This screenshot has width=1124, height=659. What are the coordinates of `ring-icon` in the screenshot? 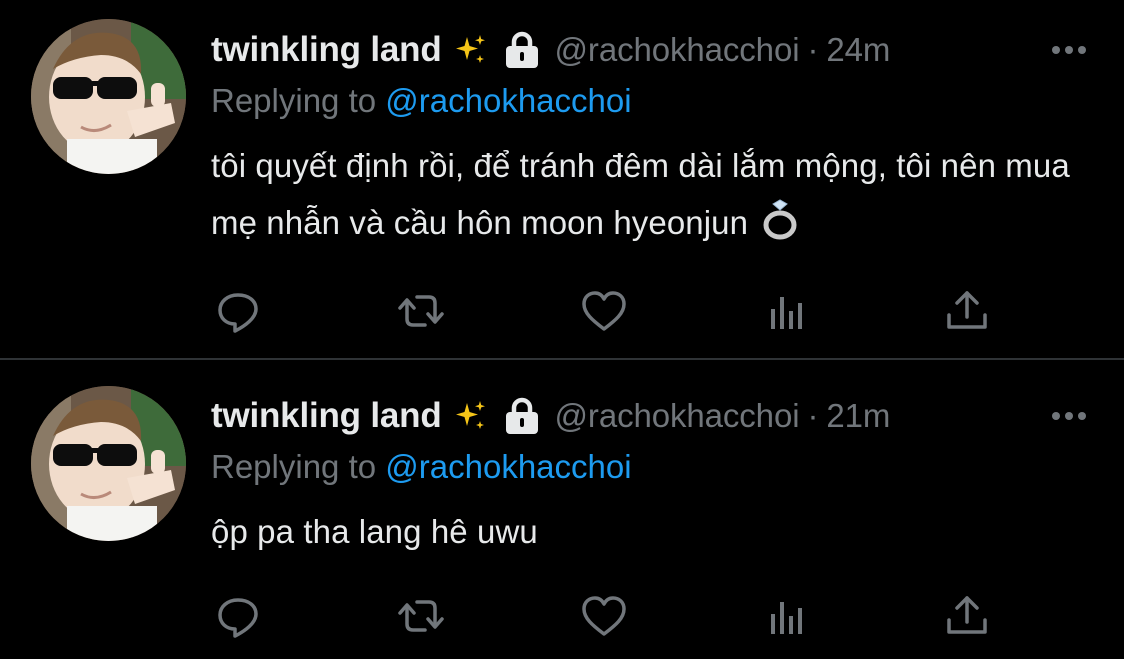 It's located at (780, 219).